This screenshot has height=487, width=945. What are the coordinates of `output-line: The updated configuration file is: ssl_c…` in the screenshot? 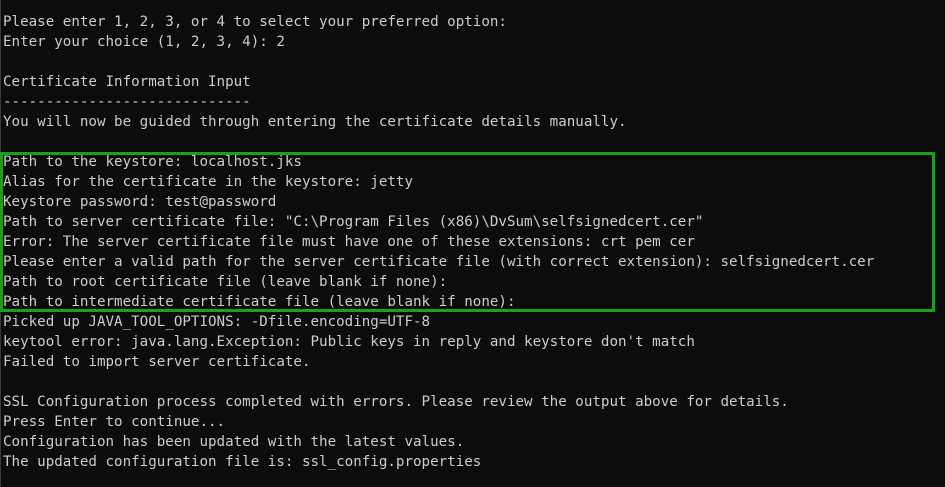 It's located at (242, 462).